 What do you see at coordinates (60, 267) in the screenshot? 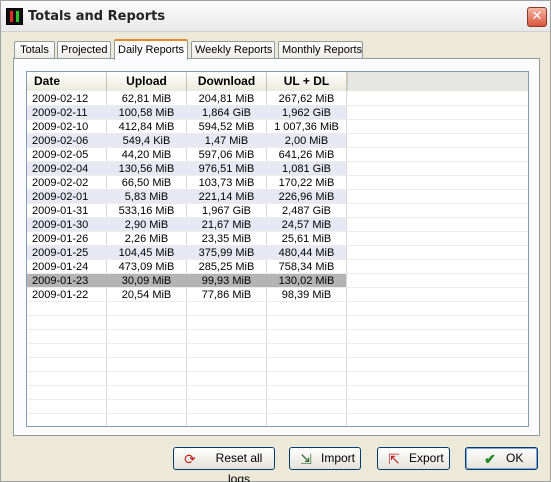
I see `date-cell: 2009-01-24` at bounding box center [60, 267].